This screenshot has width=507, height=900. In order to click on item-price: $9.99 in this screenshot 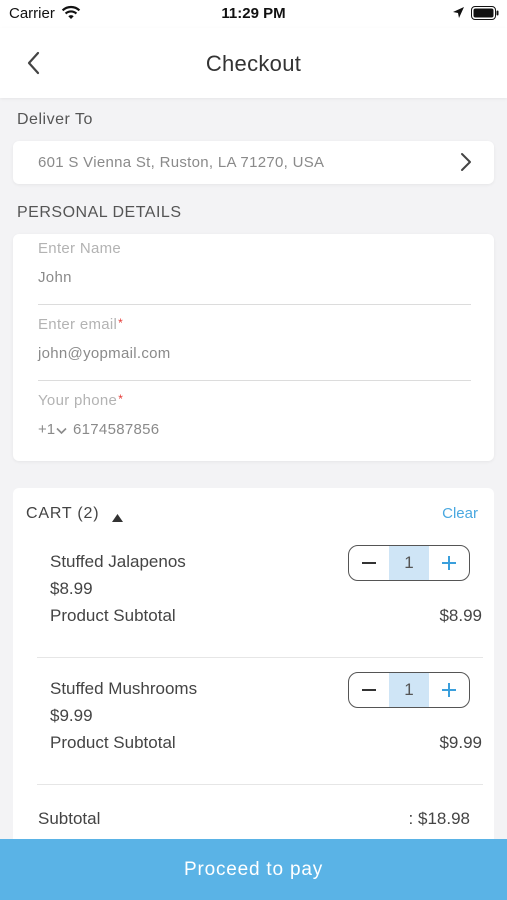, I will do `click(71, 715)`.